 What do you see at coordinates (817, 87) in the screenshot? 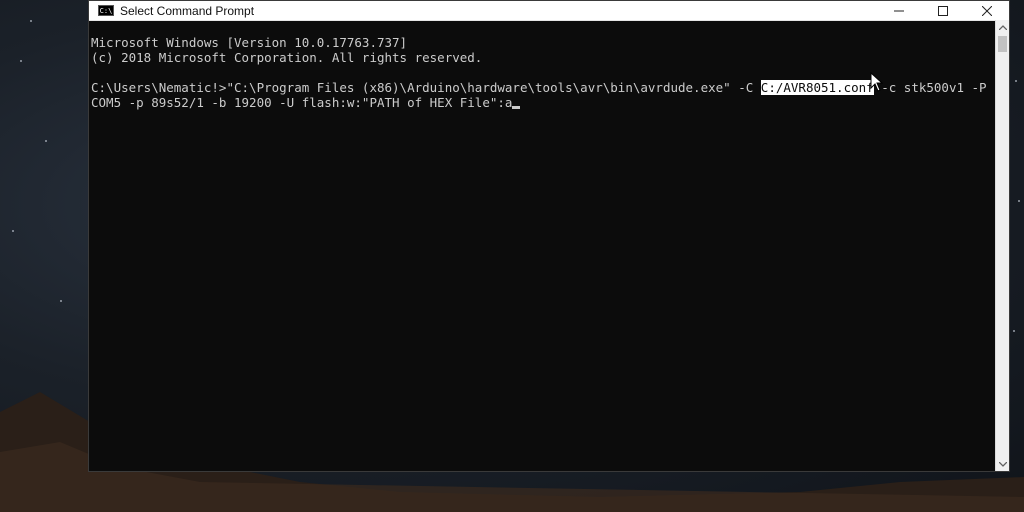
I see `selected-text: C:/AVR8051.conf` at bounding box center [817, 87].